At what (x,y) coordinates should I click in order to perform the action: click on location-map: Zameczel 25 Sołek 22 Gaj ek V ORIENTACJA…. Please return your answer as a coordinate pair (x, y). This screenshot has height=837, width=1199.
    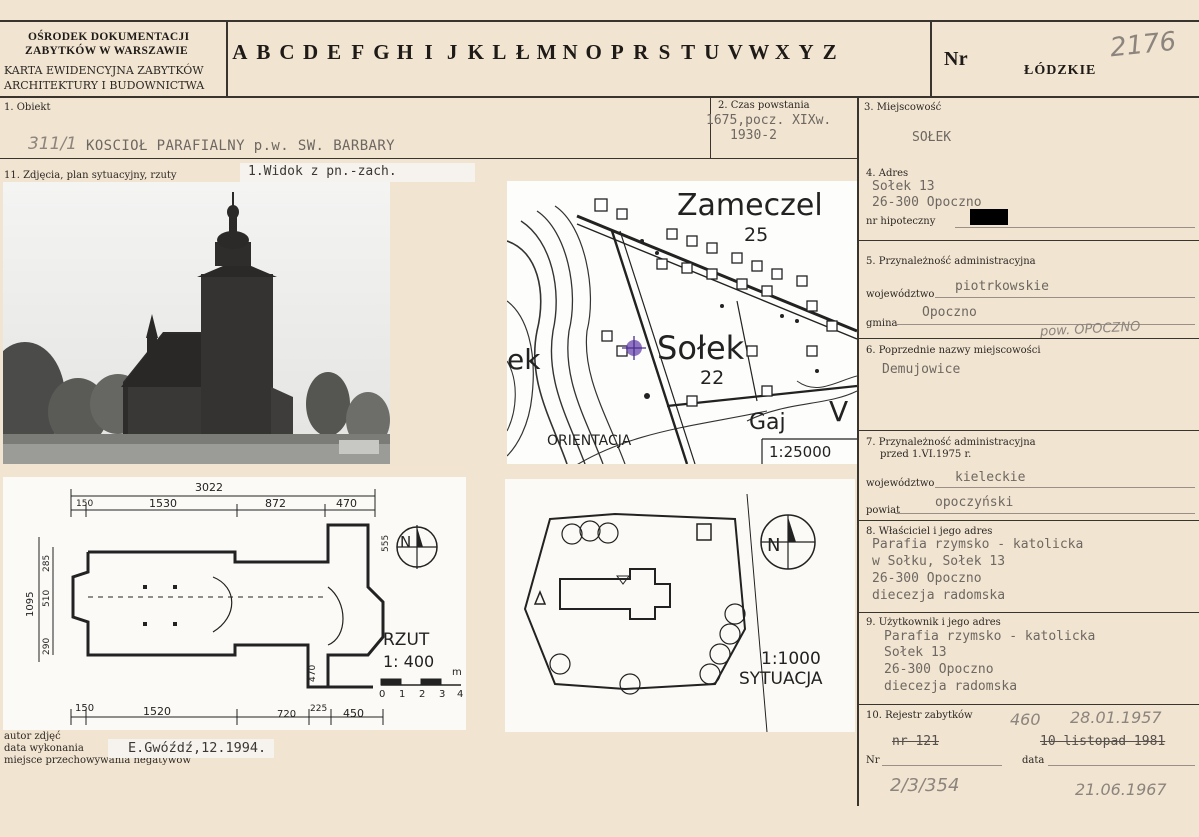
    Looking at the image, I should click on (682, 322).